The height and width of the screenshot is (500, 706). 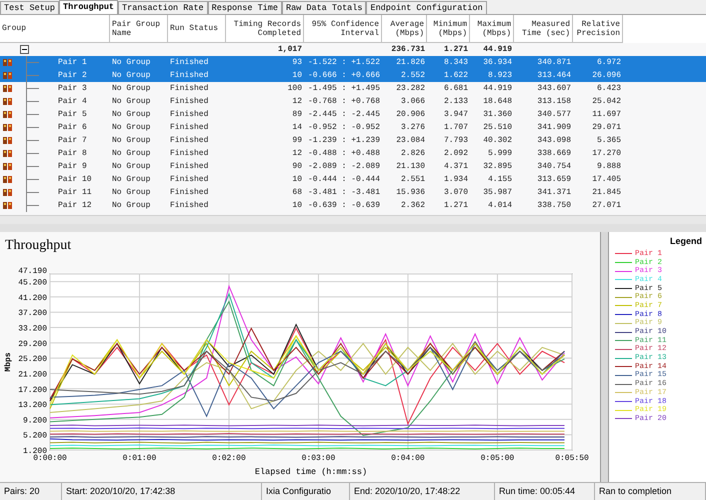 What do you see at coordinates (554, 127) in the screenshot?
I see `table-cell-text: 341.909` at bounding box center [554, 127].